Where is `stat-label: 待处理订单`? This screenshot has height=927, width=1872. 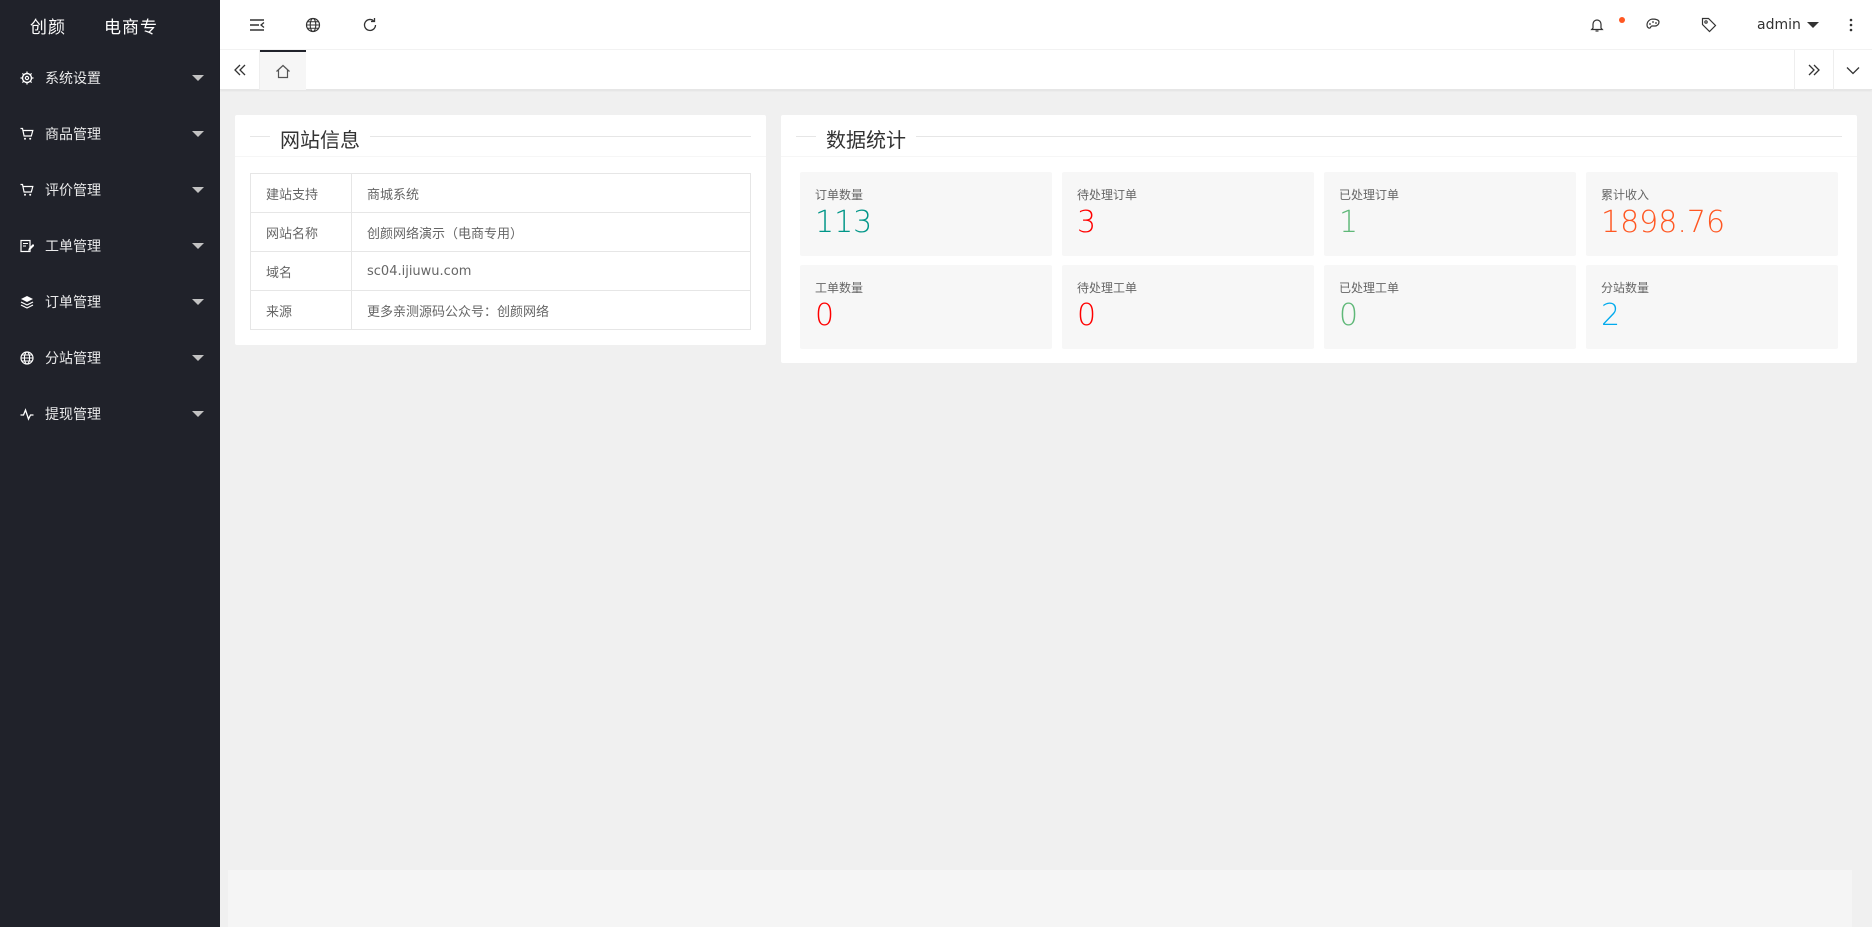 stat-label: 待处理订单 is located at coordinates (1107, 195).